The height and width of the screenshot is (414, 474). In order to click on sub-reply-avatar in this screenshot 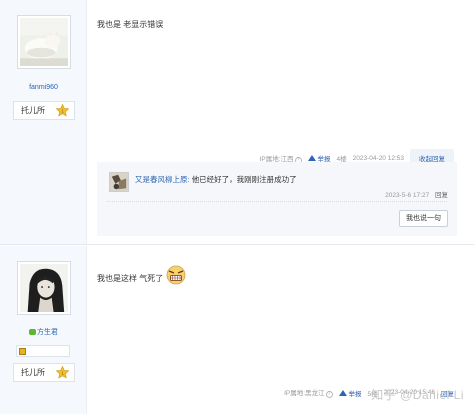, I will do `click(119, 182)`.